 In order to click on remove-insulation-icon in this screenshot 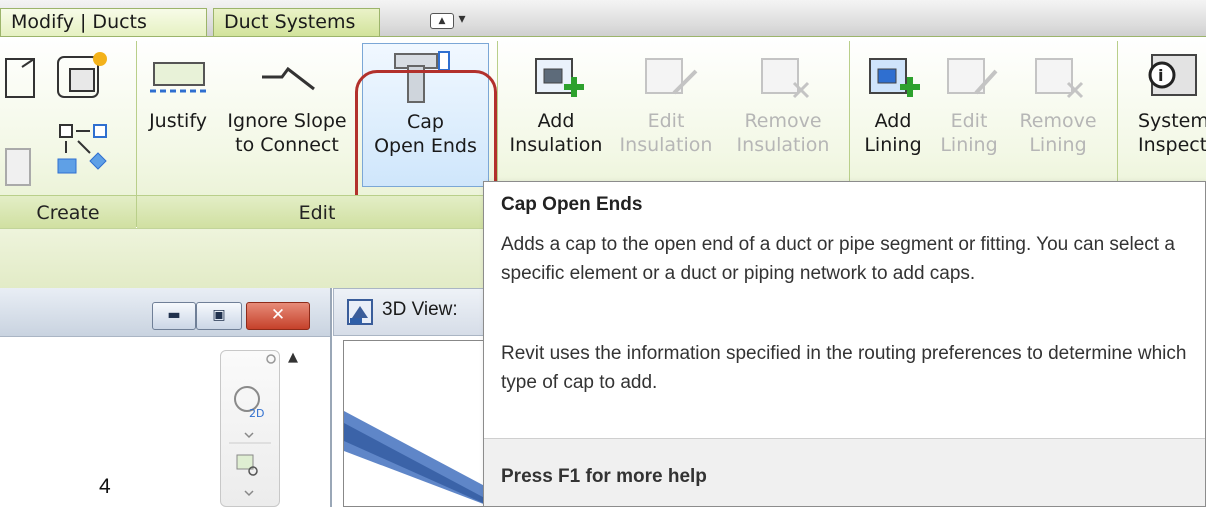, I will do `click(785, 78)`.